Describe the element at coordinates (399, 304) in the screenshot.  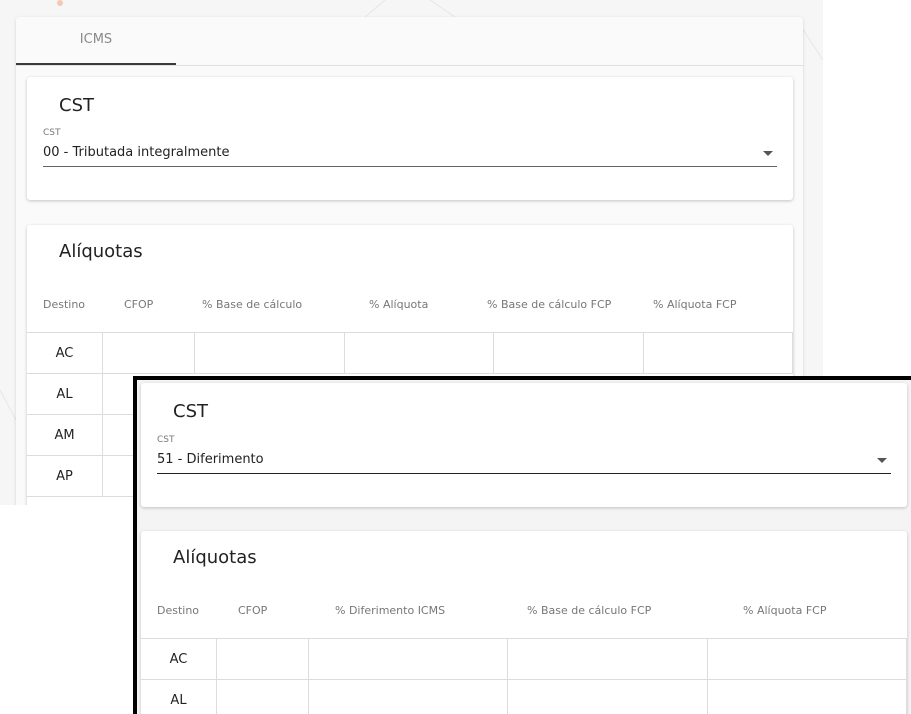
I see `column-header-aliquota: % Alíquota` at that location.